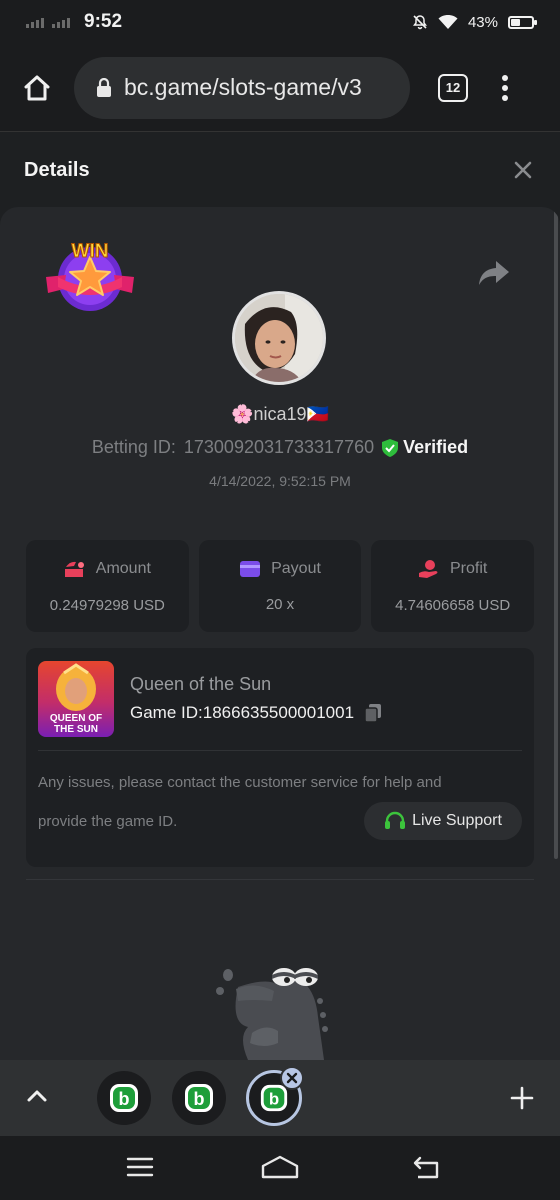 This screenshot has height=1200, width=560. I want to click on recent-apps-icon, so click(140, 1167).